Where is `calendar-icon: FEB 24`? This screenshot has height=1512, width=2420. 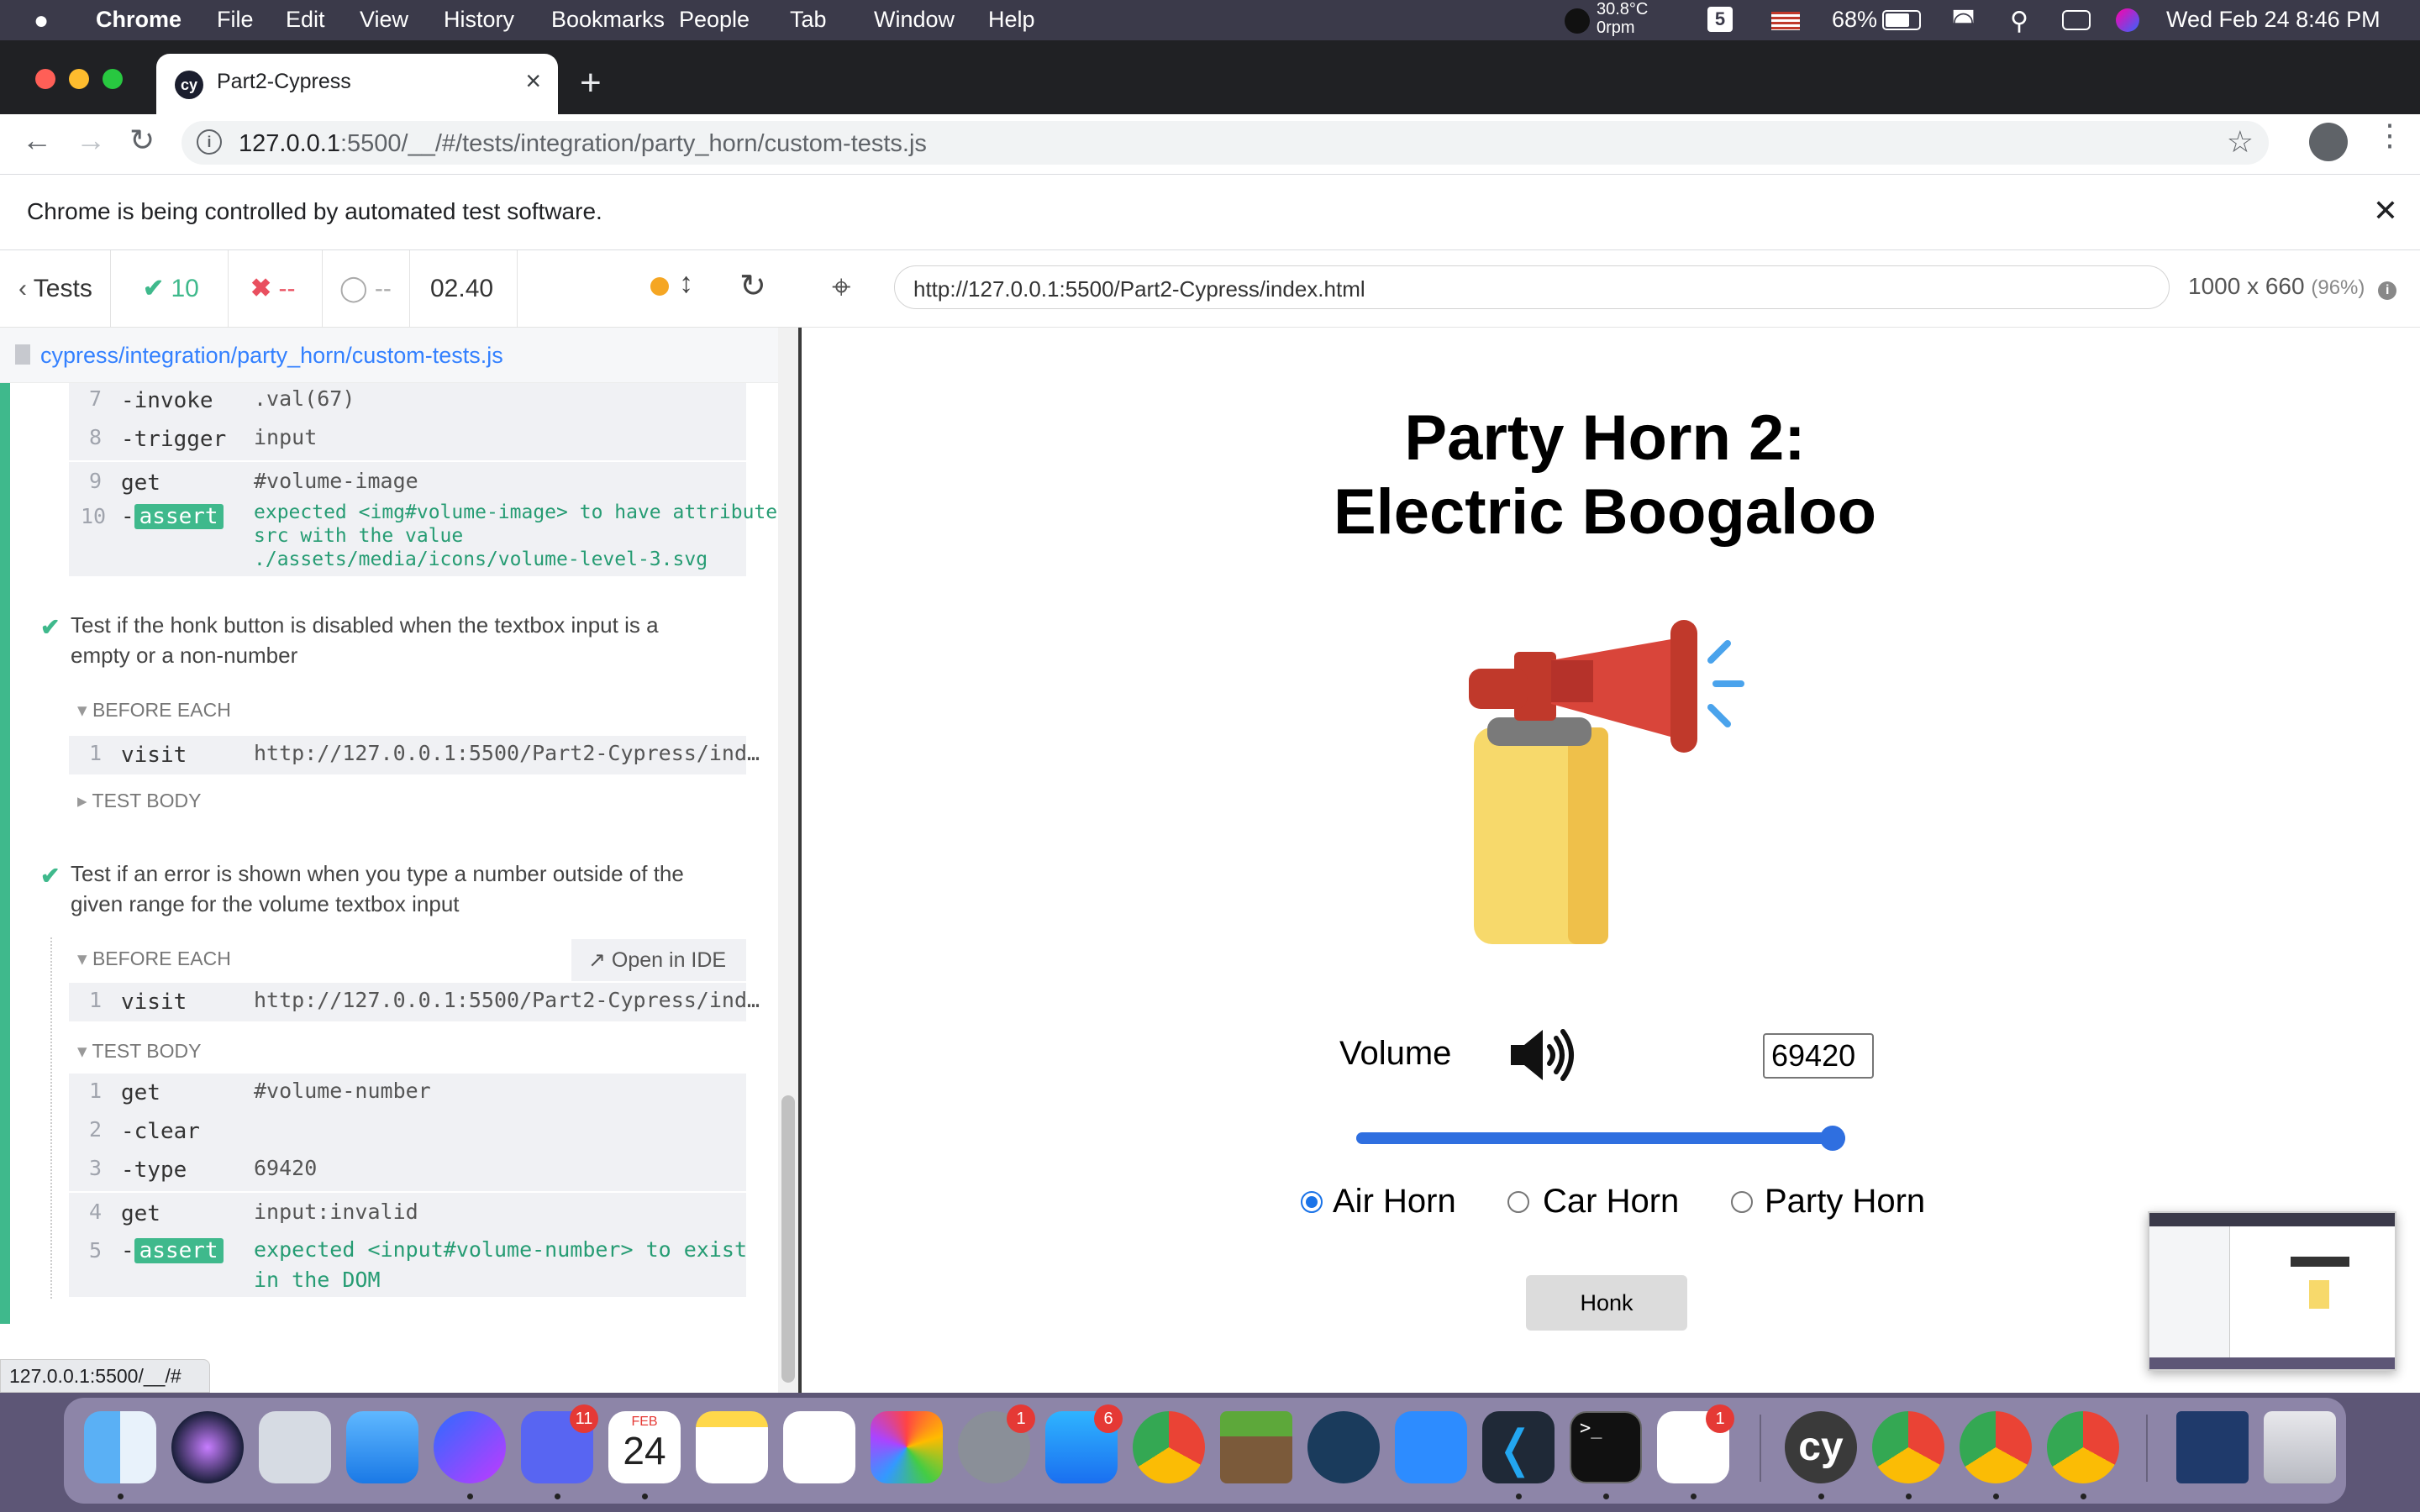
calendar-icon: FEB 24 is located at coordinates (644, 1447).